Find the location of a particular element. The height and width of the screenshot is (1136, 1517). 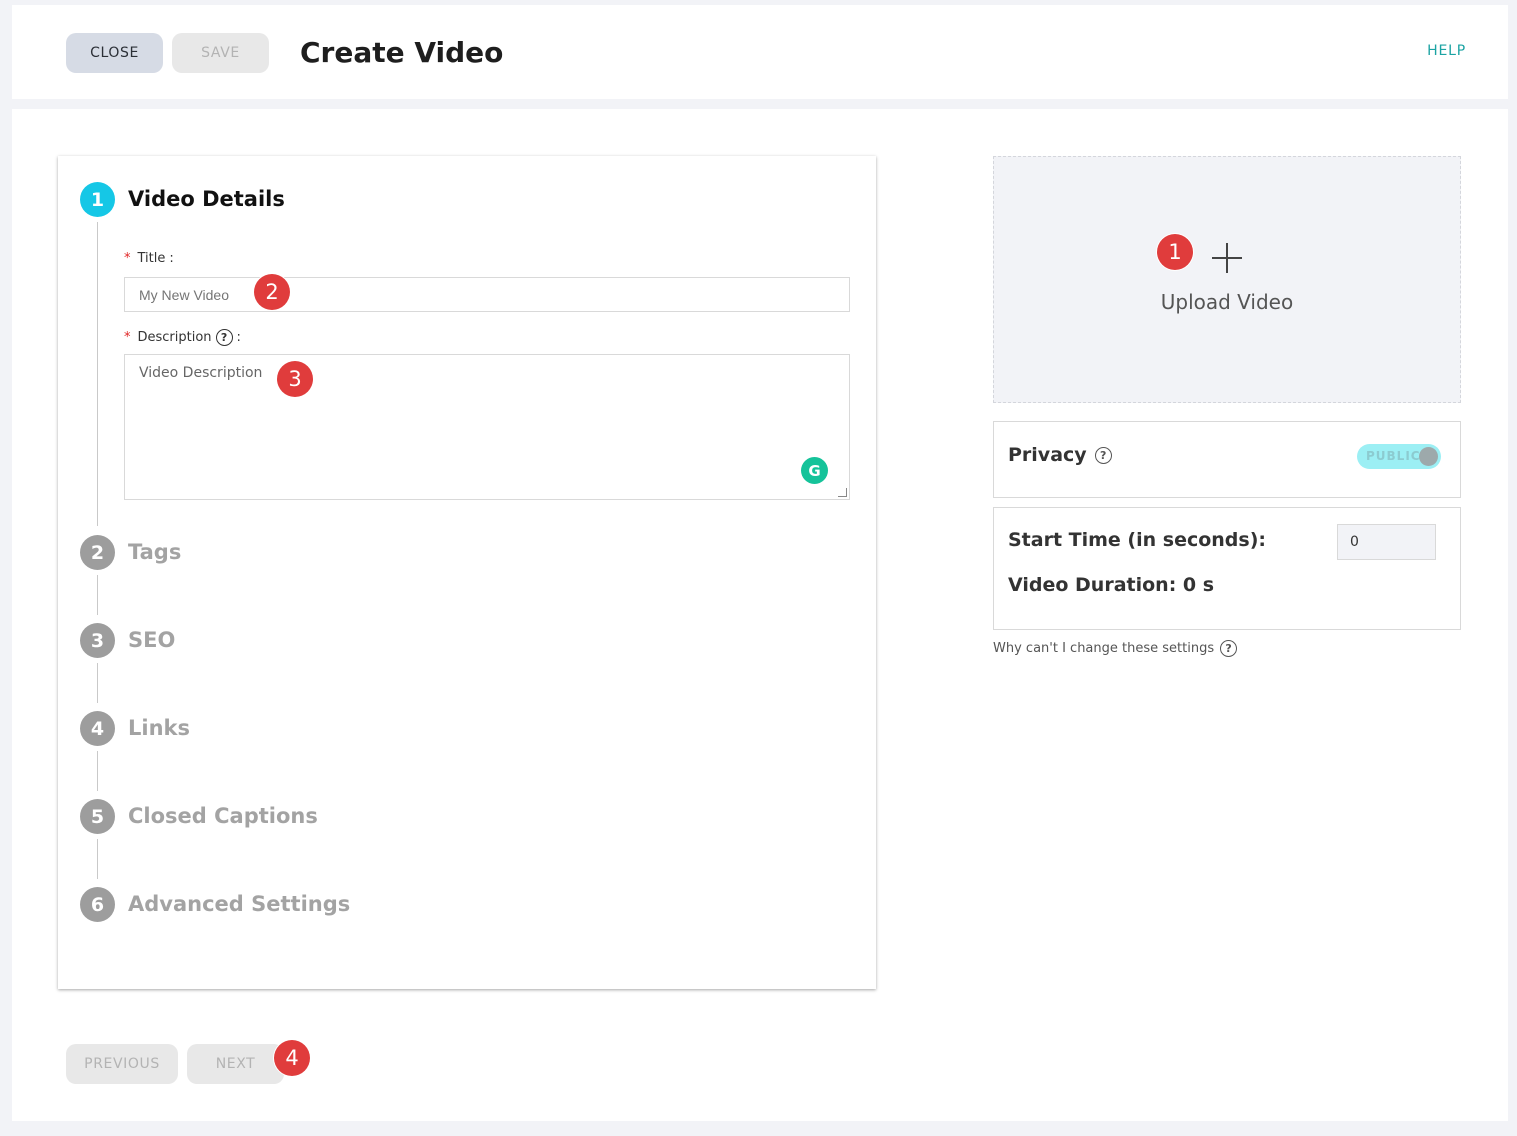

privacy-panel: Privacy ? PUBLIC is located at coordinates (1227, 459).